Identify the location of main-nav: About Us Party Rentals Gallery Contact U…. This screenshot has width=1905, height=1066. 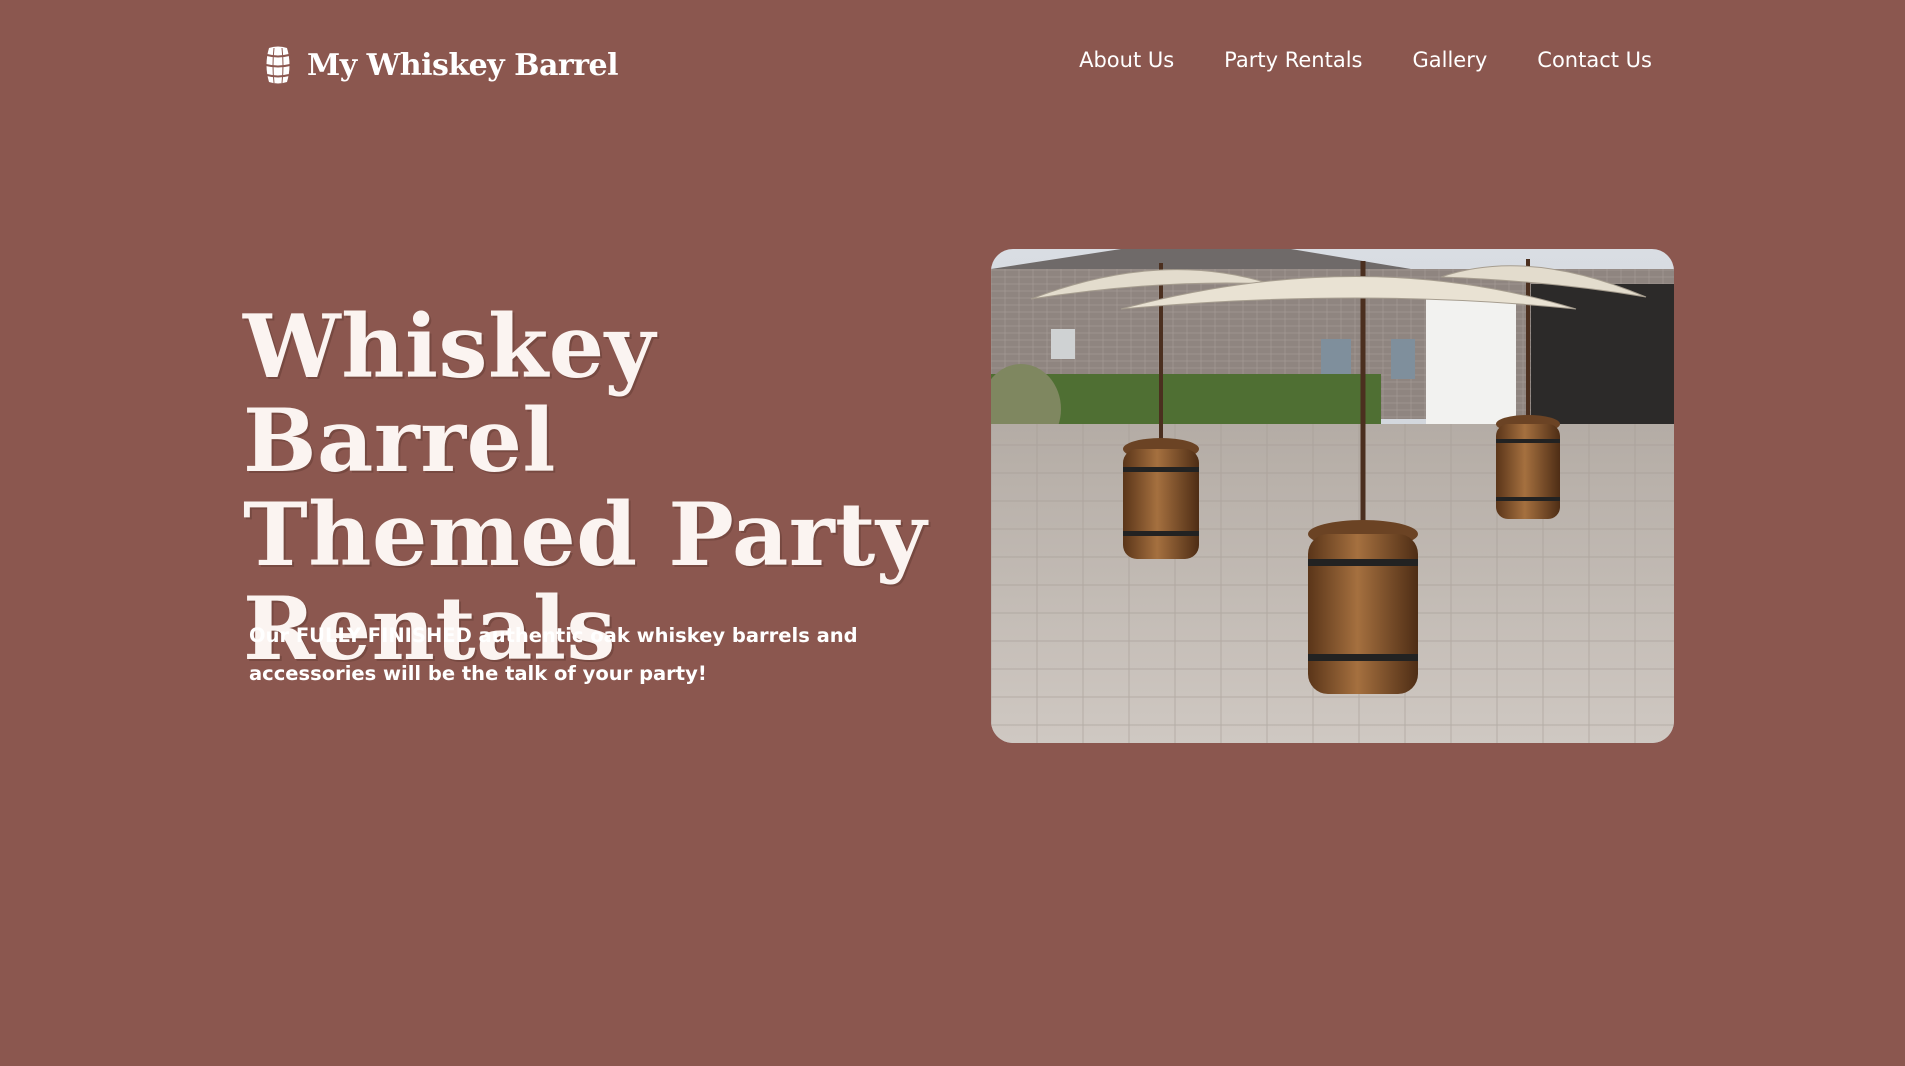
(1365, 60).